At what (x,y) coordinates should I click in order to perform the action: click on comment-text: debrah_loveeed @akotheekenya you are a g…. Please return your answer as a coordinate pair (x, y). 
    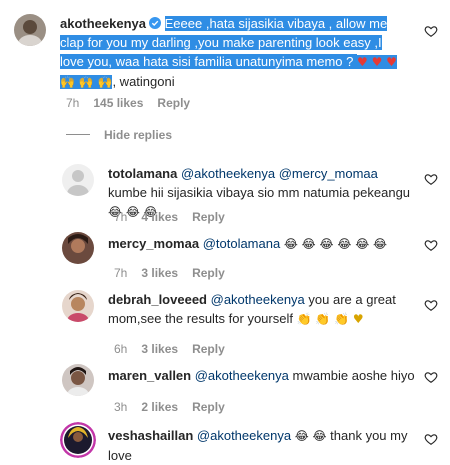
    Looking at the image, I should click on (263, 309).